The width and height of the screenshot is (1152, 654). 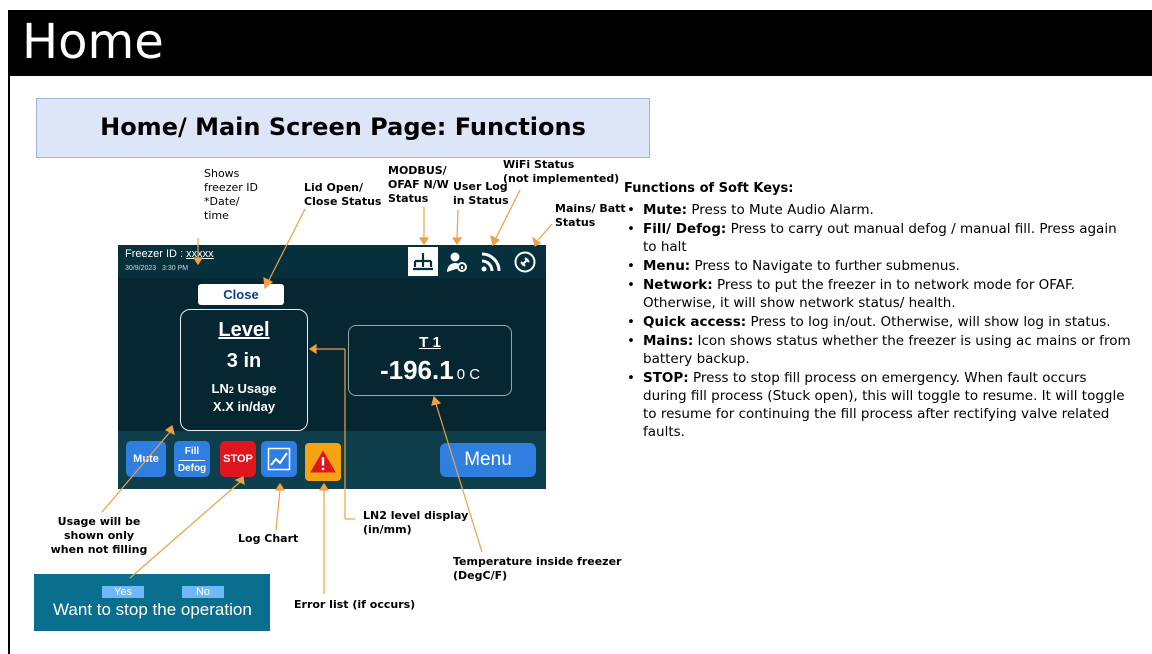 What do you see at coordinates (678, 285) in the screenshot?
I see `function-key: Network:` at bounding box center [678, 285].